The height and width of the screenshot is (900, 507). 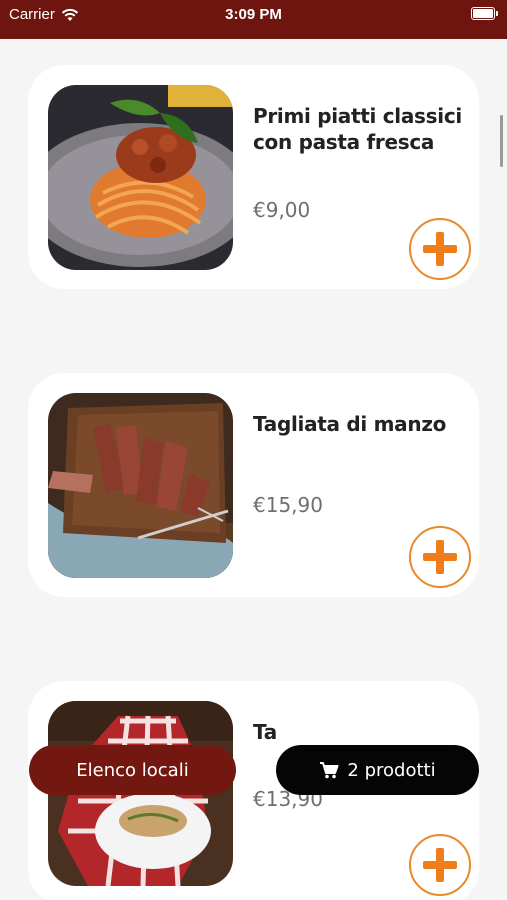 I want to click on battery-icon, so click(x=484, y=13).